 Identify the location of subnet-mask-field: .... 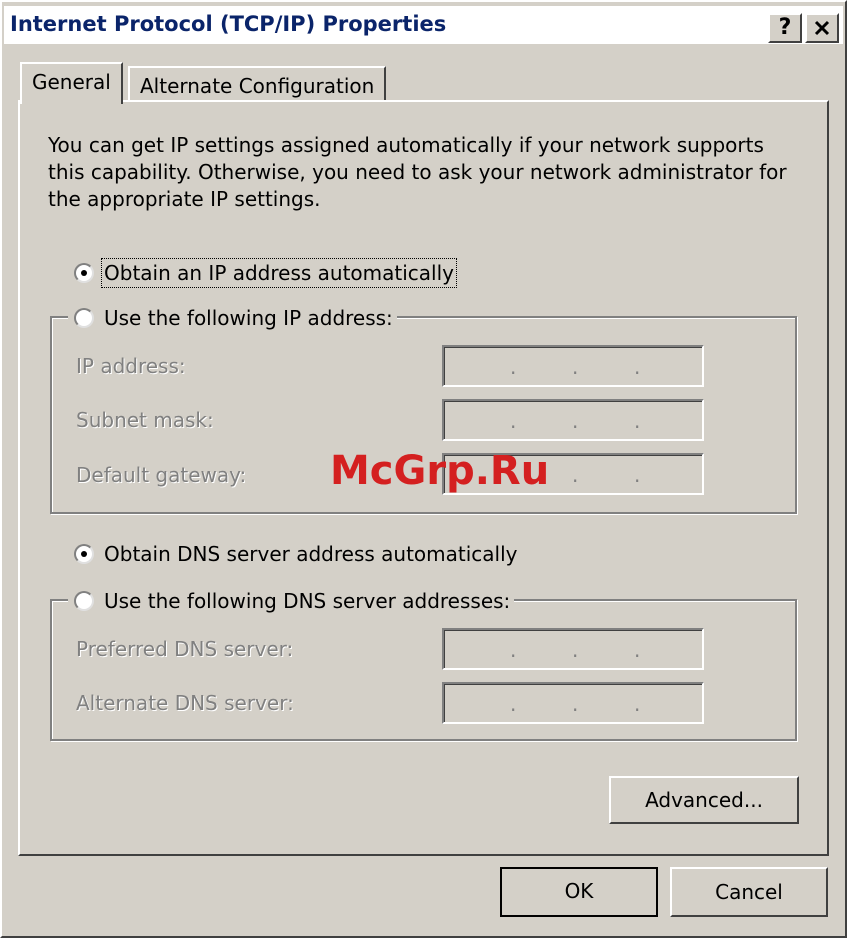
(573, 420).